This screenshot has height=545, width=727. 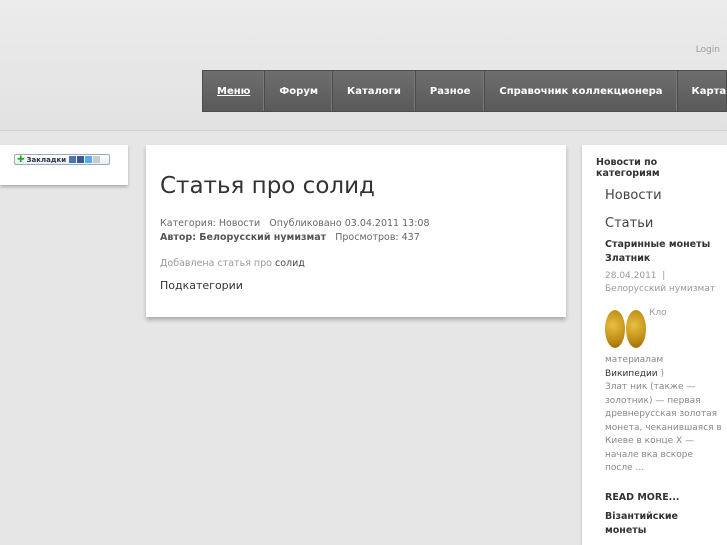 I want to click on excerpt-text-2: вка, so click(x=649, y=454).